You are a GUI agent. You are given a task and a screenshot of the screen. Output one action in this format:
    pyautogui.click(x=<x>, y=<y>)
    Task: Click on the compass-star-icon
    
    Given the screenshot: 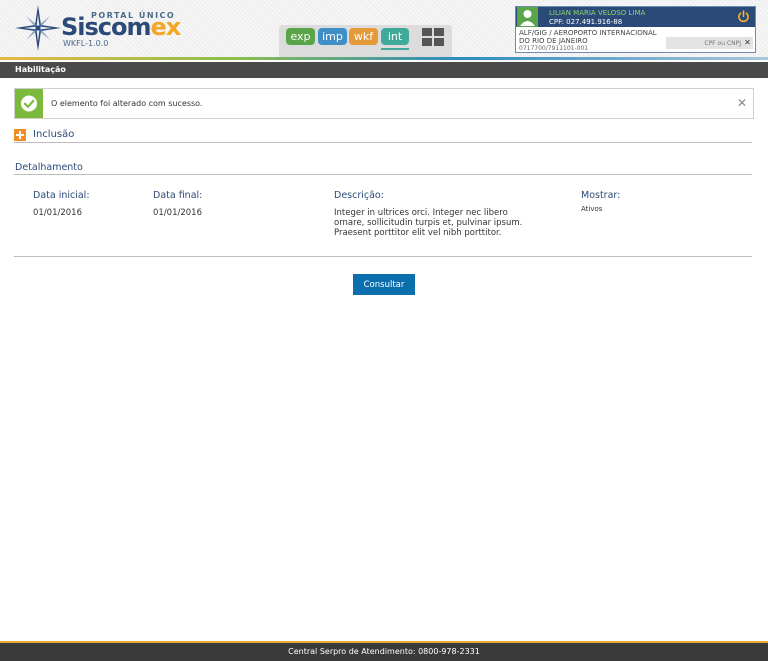 What is the action you would take?
    pyautogui.click(x=38, y=28)
    